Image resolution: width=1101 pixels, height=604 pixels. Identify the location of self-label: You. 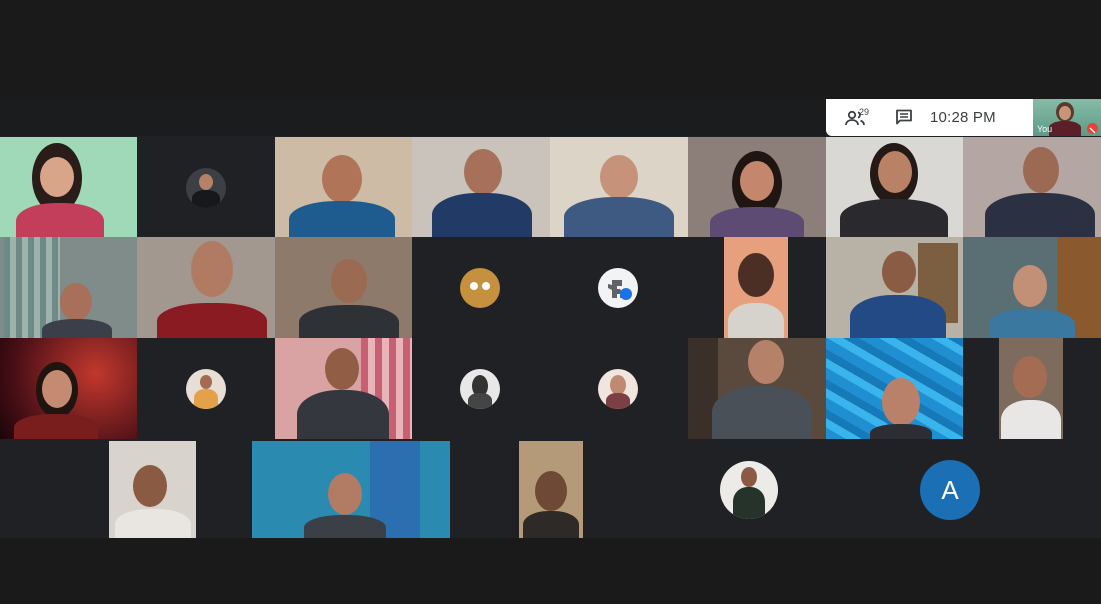
(1045, 129).